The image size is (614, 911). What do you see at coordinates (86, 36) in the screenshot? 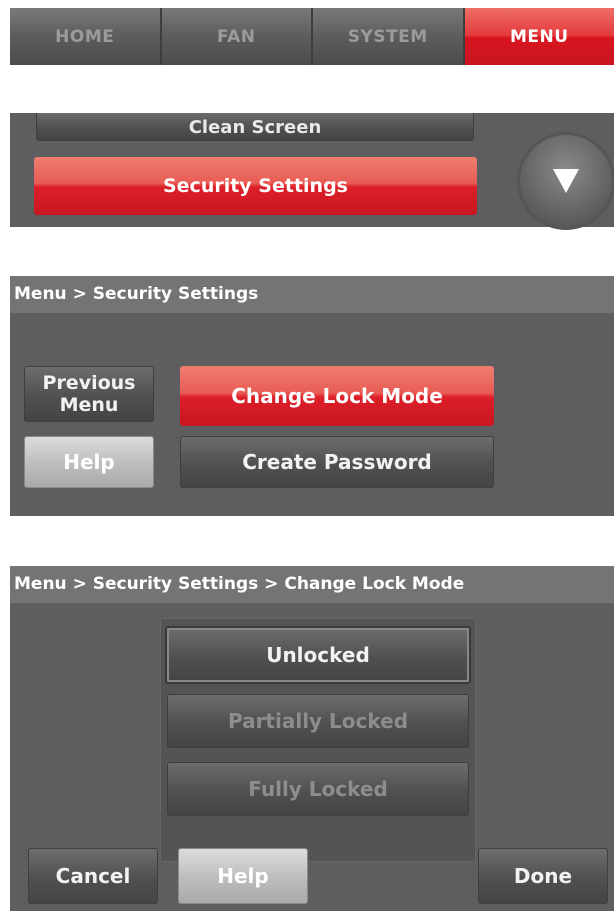
I see `tab-home: HOME` at bounding box center [86, 36].